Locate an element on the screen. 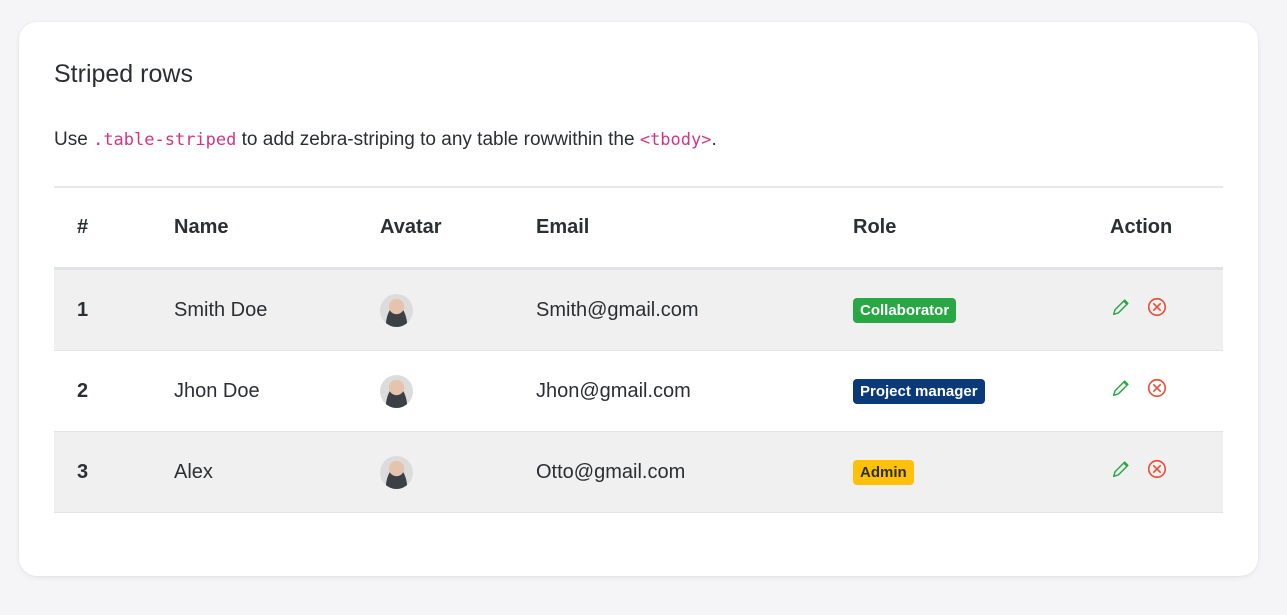  row-name: Smith Doe is located at coordinates (277, 309).